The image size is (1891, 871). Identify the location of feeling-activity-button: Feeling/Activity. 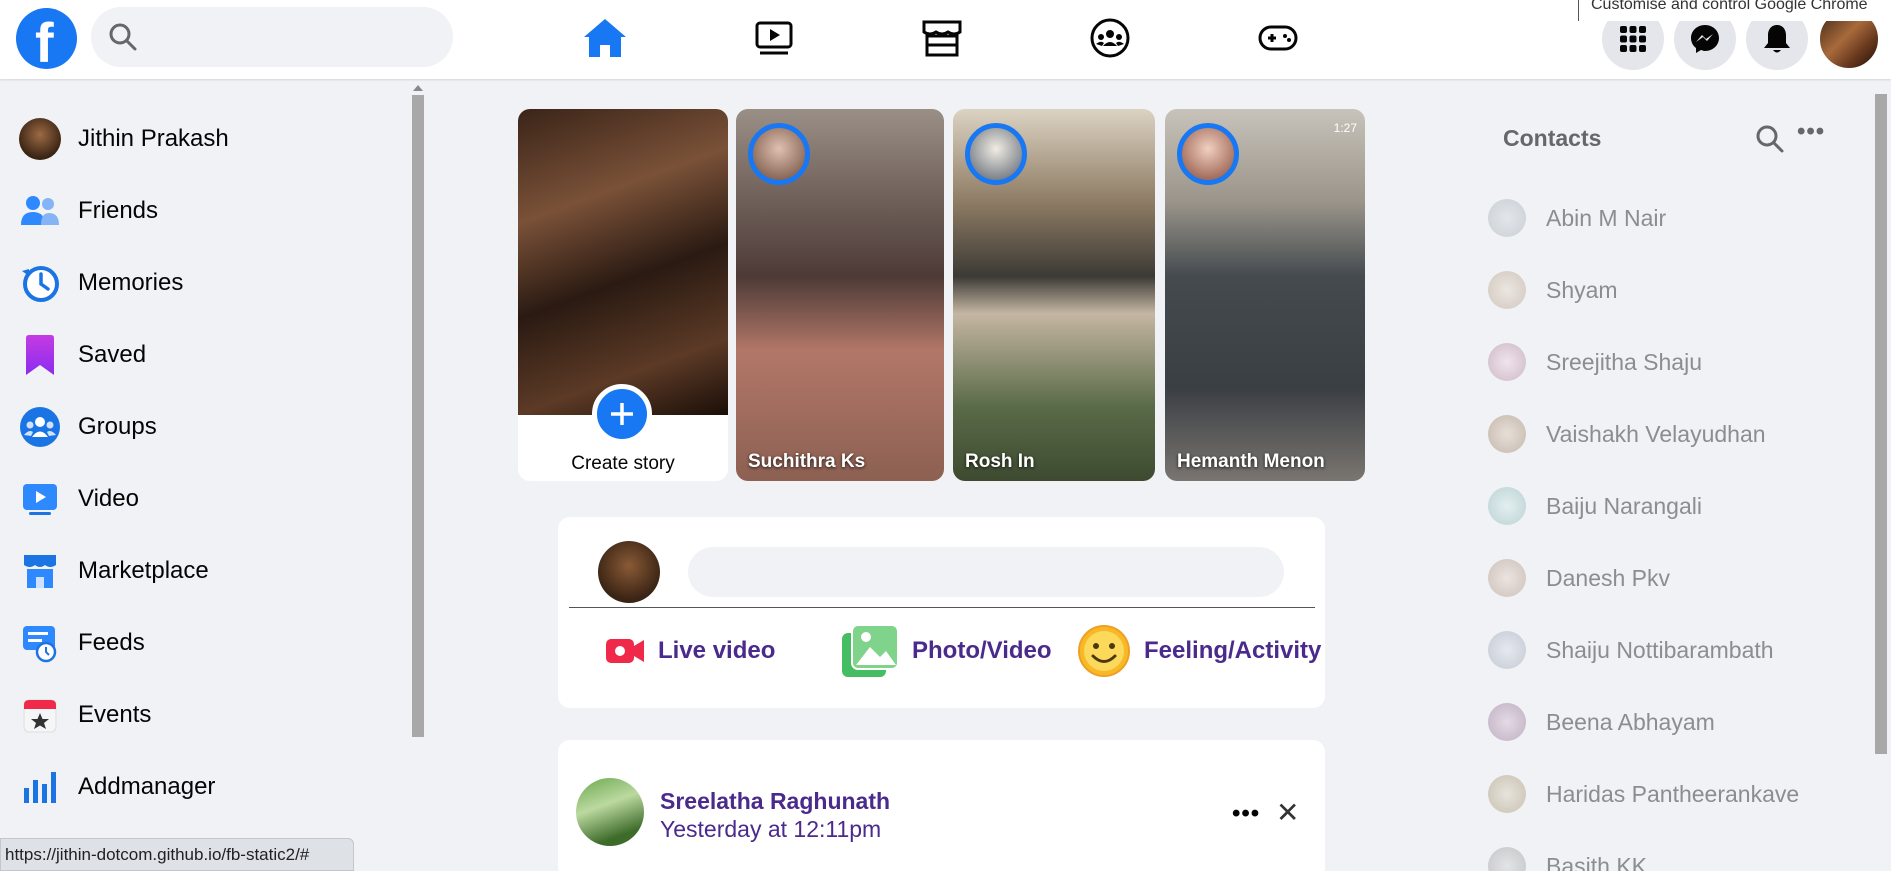
(1198, 651).